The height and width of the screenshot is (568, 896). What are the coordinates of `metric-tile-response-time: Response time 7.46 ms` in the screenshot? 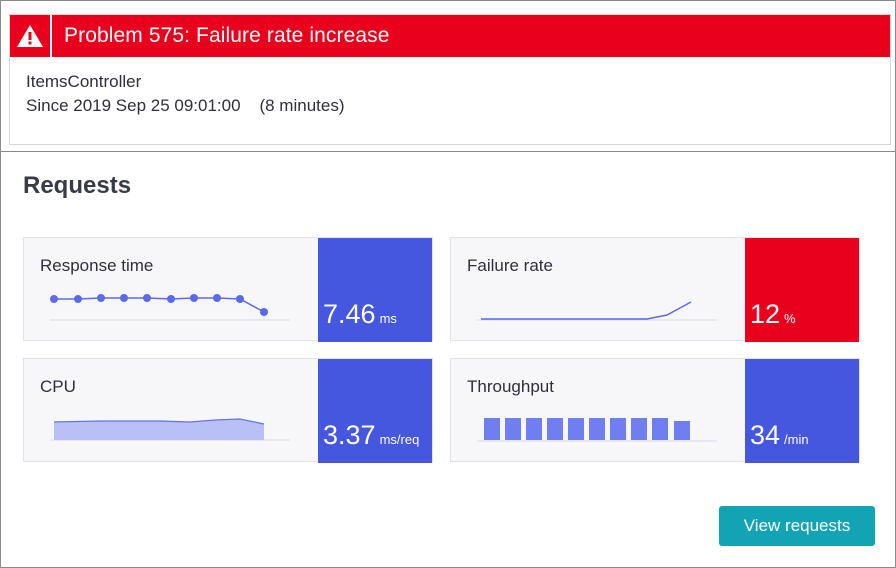 It's located at (228, 289).